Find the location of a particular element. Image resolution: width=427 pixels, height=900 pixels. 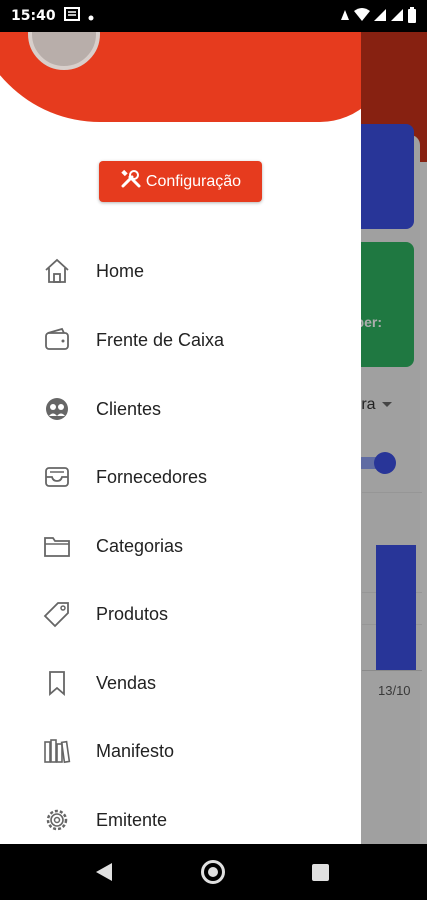

home-icon is located at coordinates (57, 271).